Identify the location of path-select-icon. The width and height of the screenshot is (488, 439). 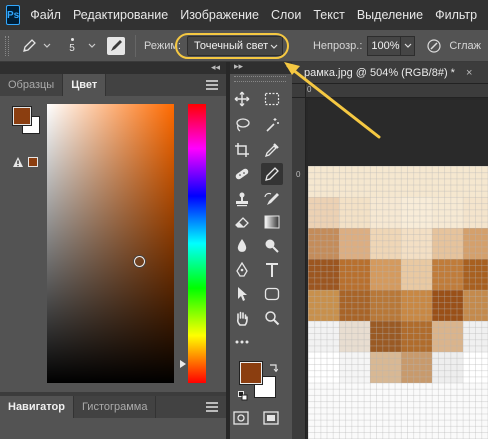
(242, 294).